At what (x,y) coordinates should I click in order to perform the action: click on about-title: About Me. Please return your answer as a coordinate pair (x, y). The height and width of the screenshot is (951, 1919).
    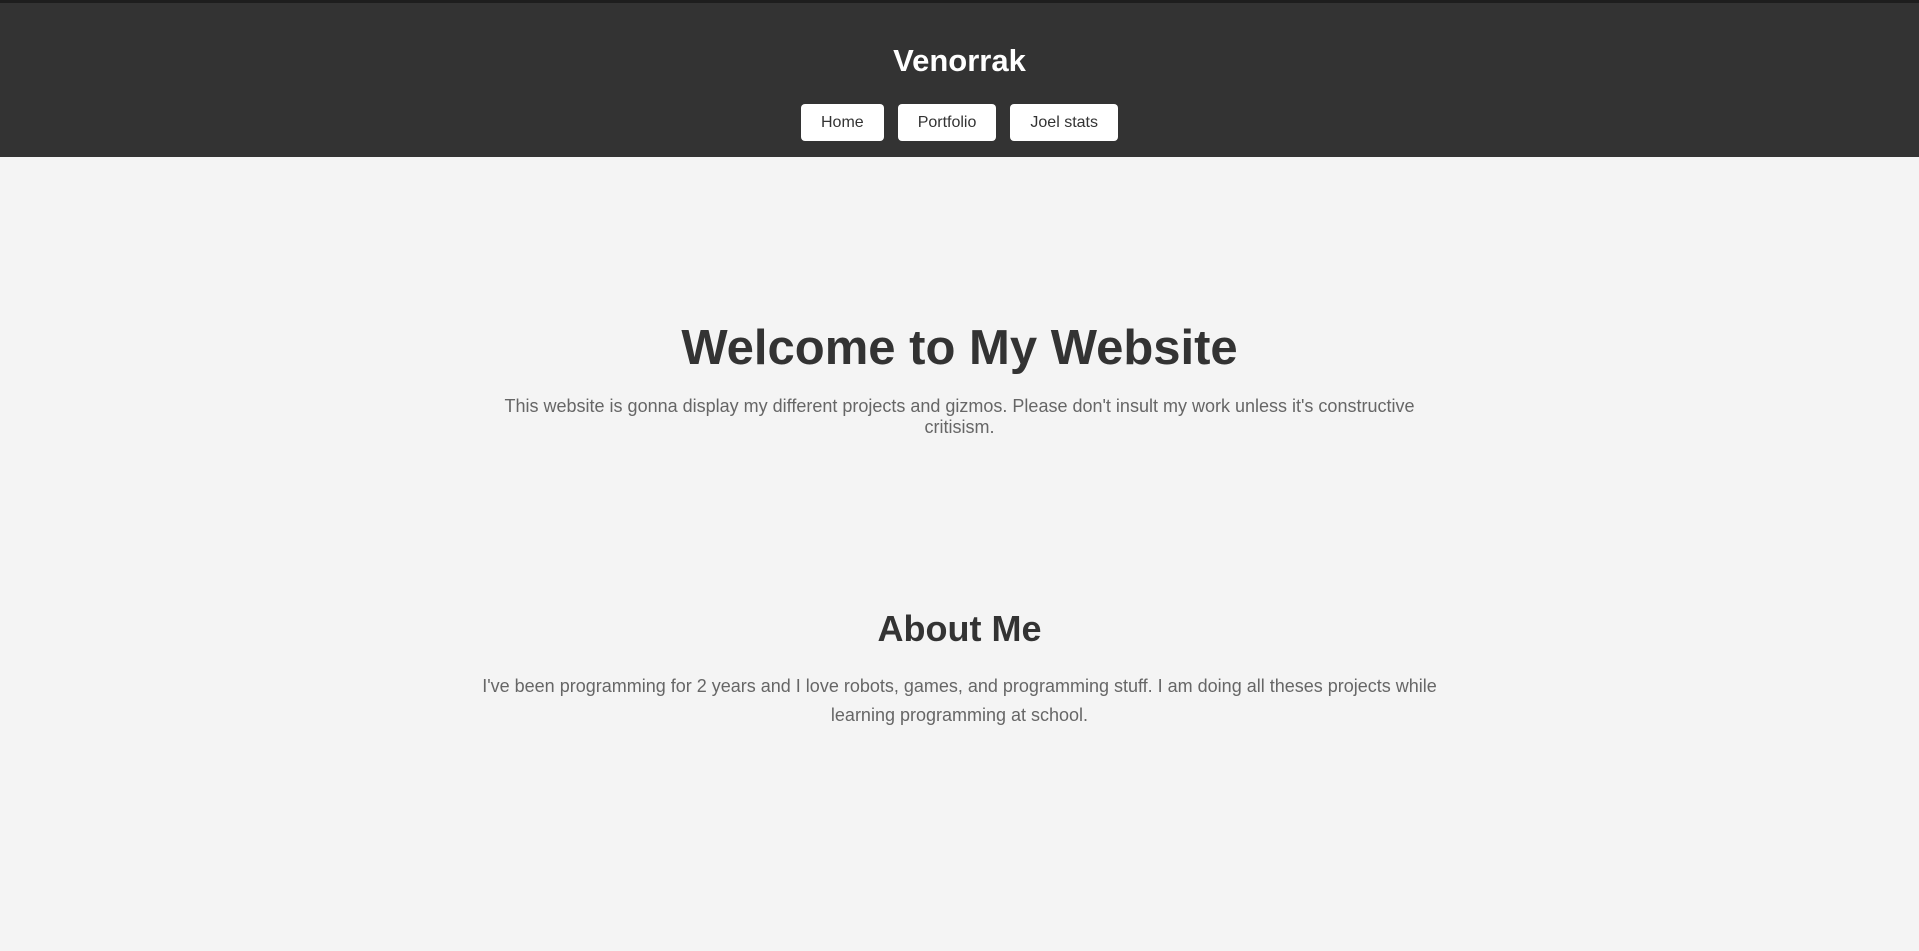
    Looking at the image, I should click on (959, 628).